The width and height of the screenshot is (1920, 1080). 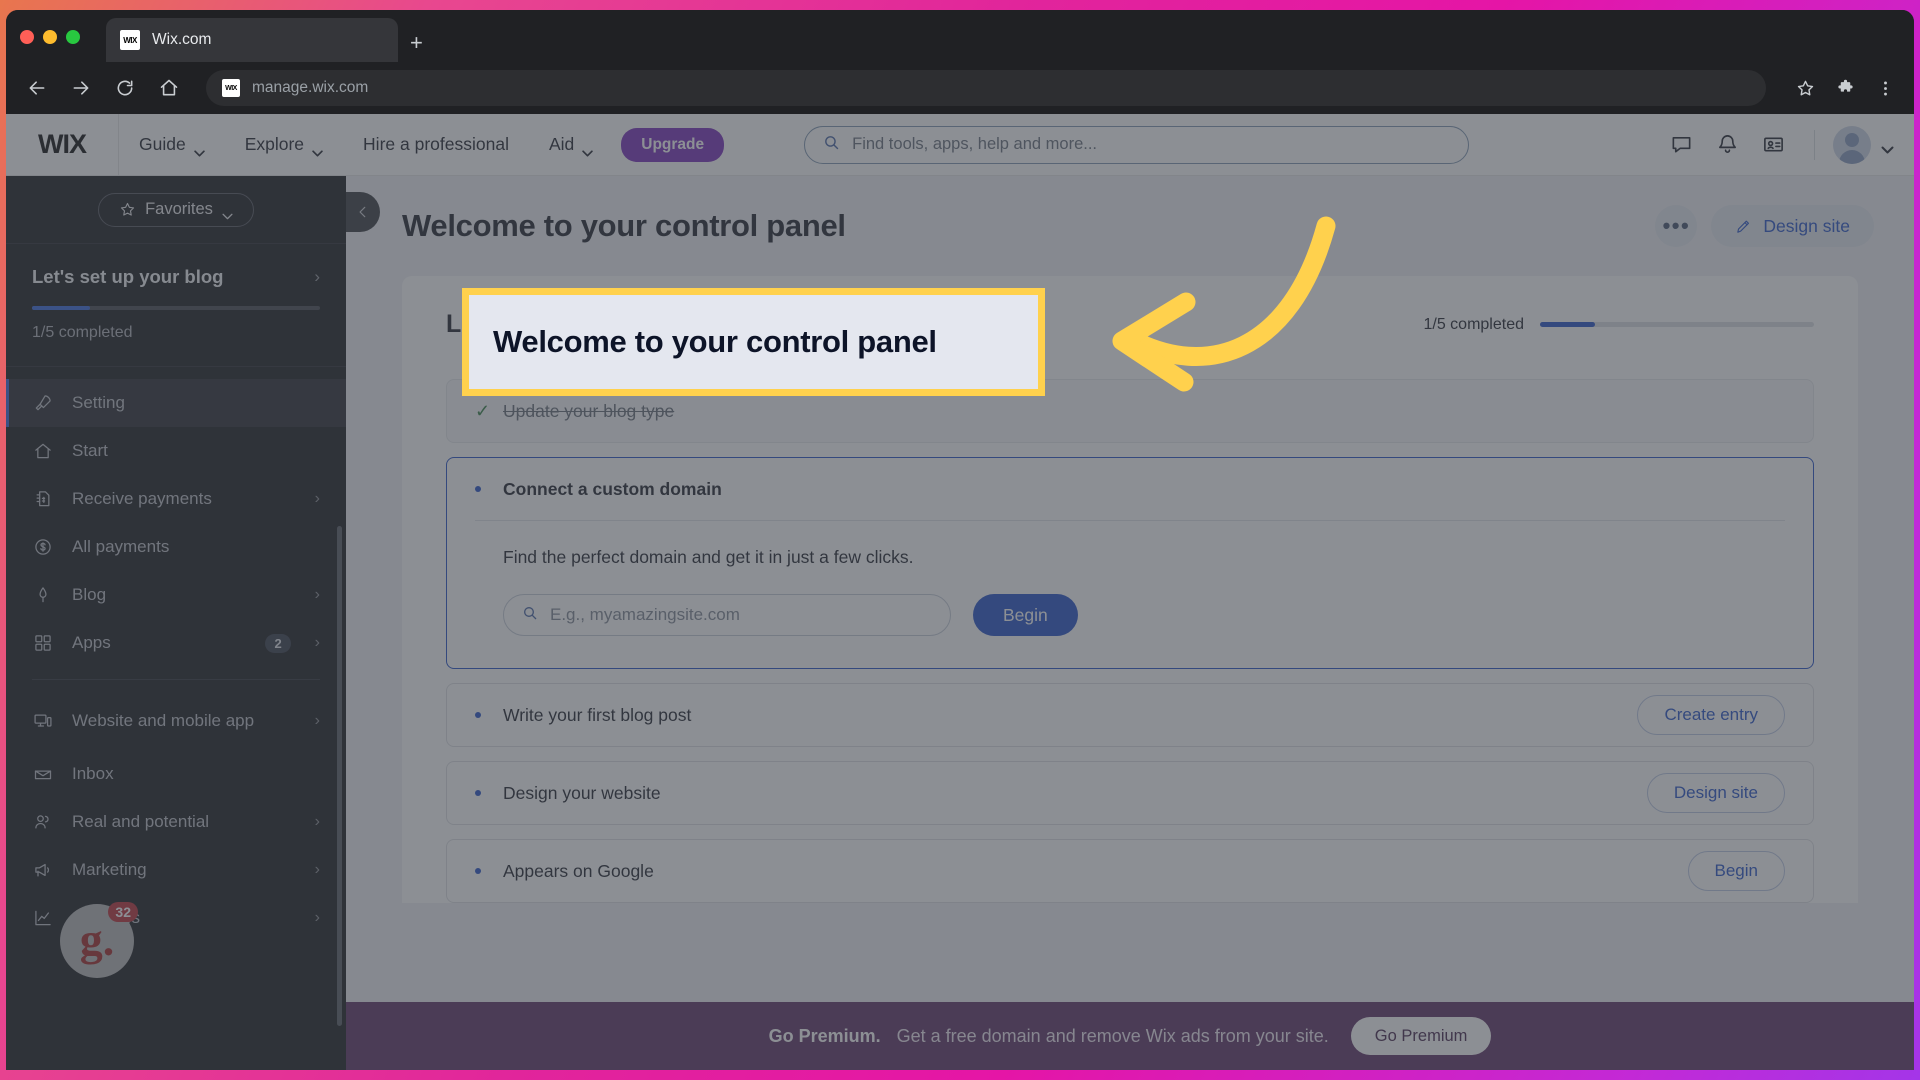 What do you see at coordinates (1805, 88) in the screenshot?
I see `bookmark-star-icon` at bounding box center [1805, 88].